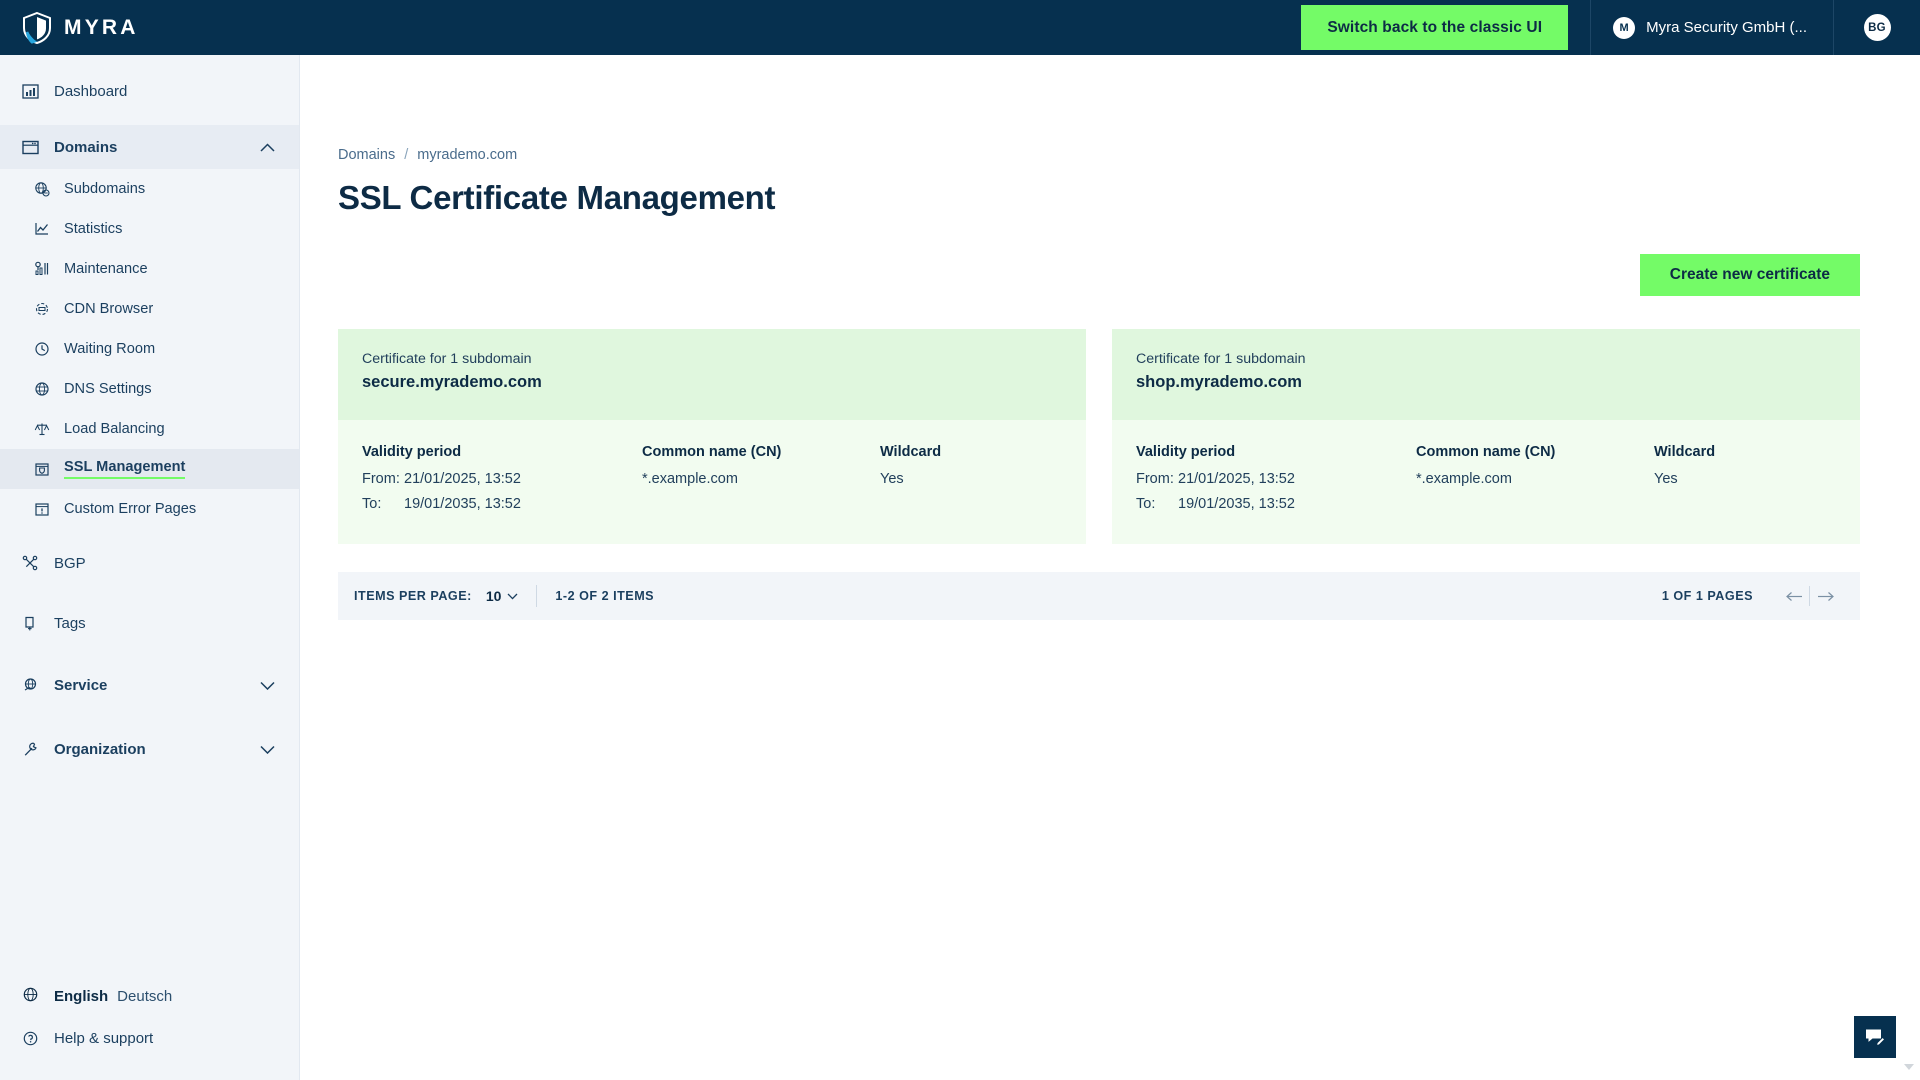  What do you see at coordinates (45, 509) in the screenshot?
I see `error-page-icon` at bounding box center [45, 509].